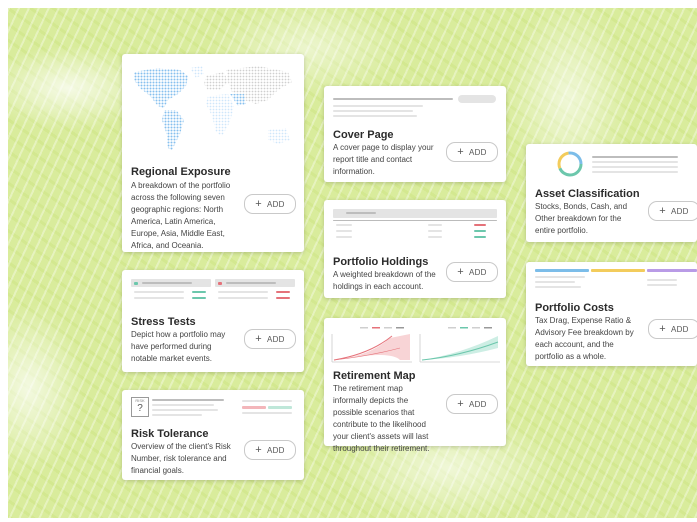  What do you see at coordinates (574, 308) in the screenshot?
I see `portfolio-costs-title: Portfolio Costs` at bounding box center [574, 308].